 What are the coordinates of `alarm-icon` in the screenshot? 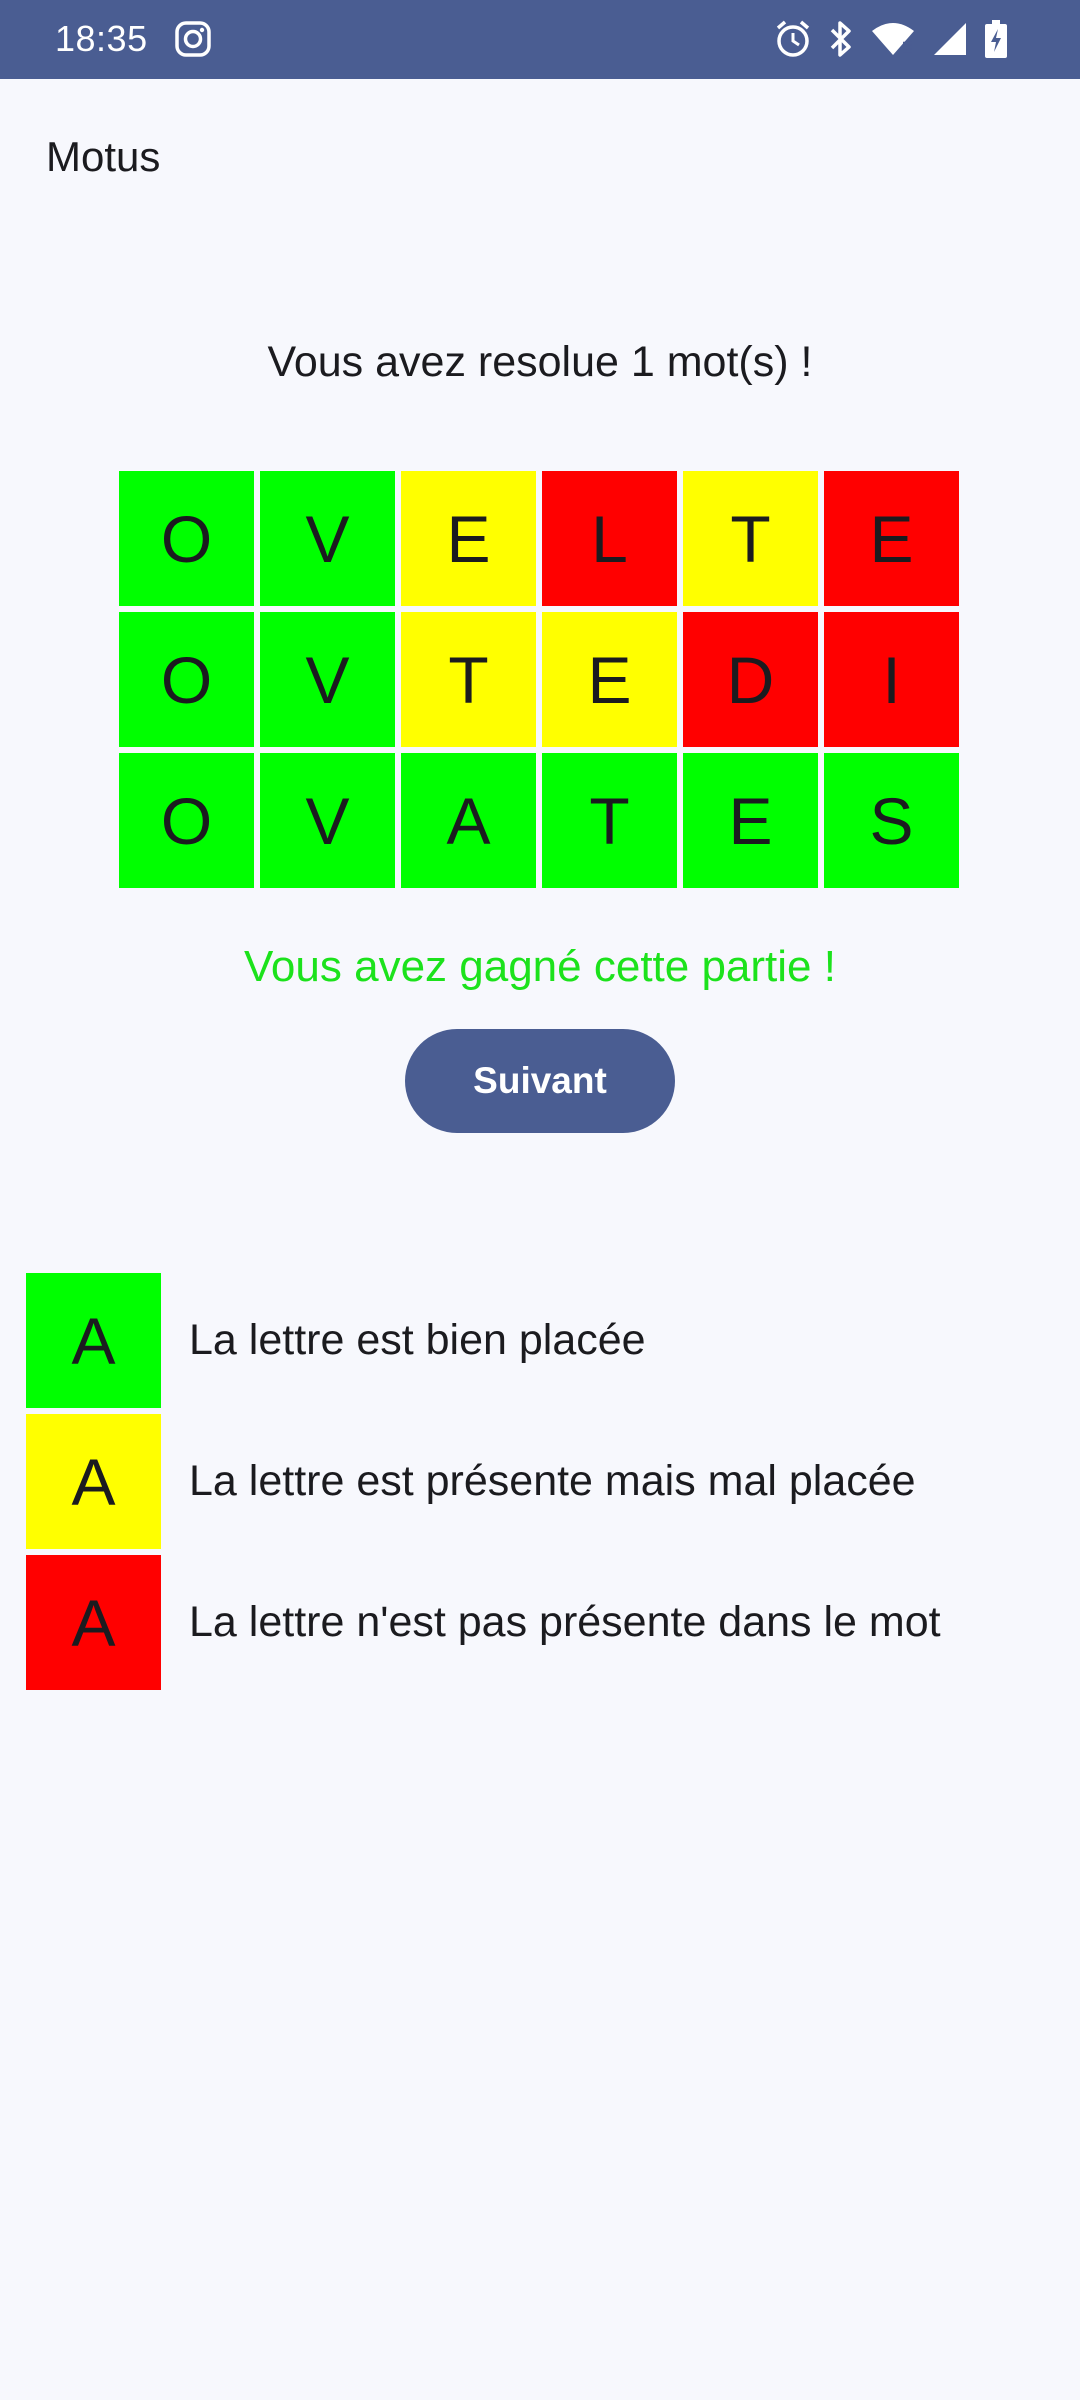 It's located at (793, 39).